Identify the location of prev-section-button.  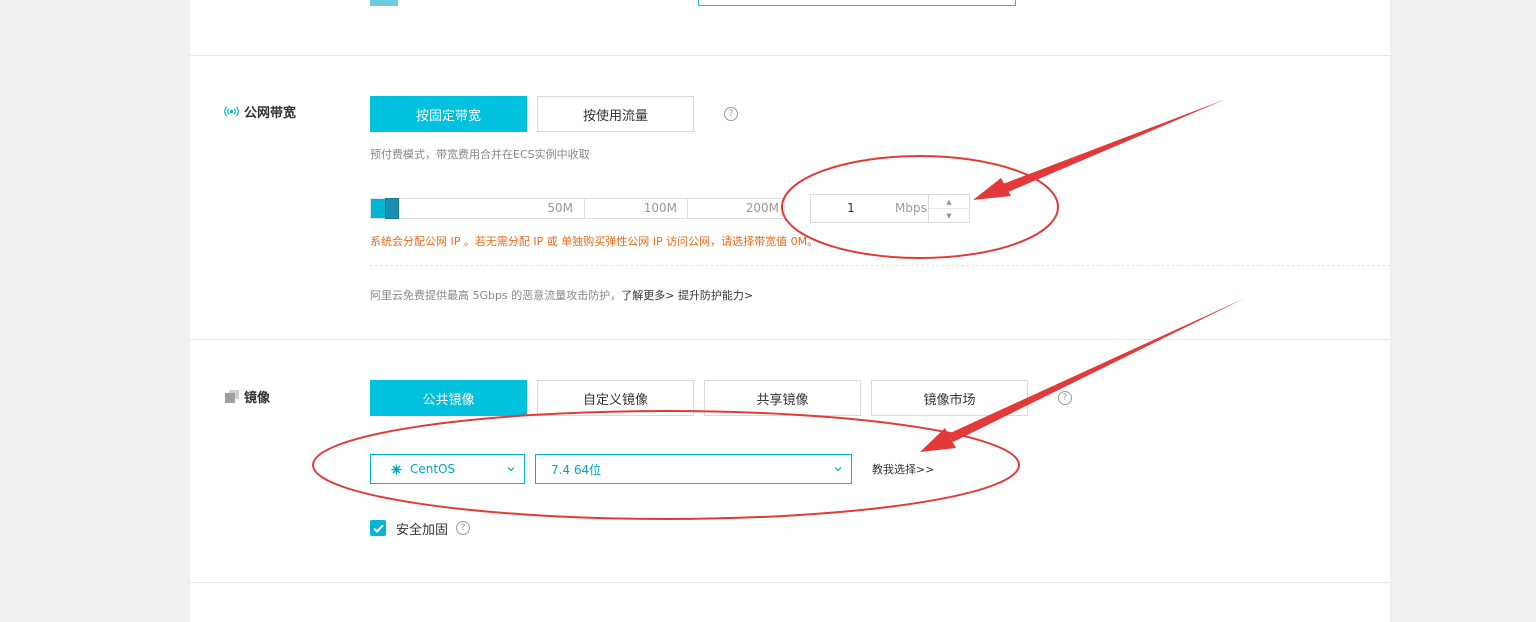
(384, 3).